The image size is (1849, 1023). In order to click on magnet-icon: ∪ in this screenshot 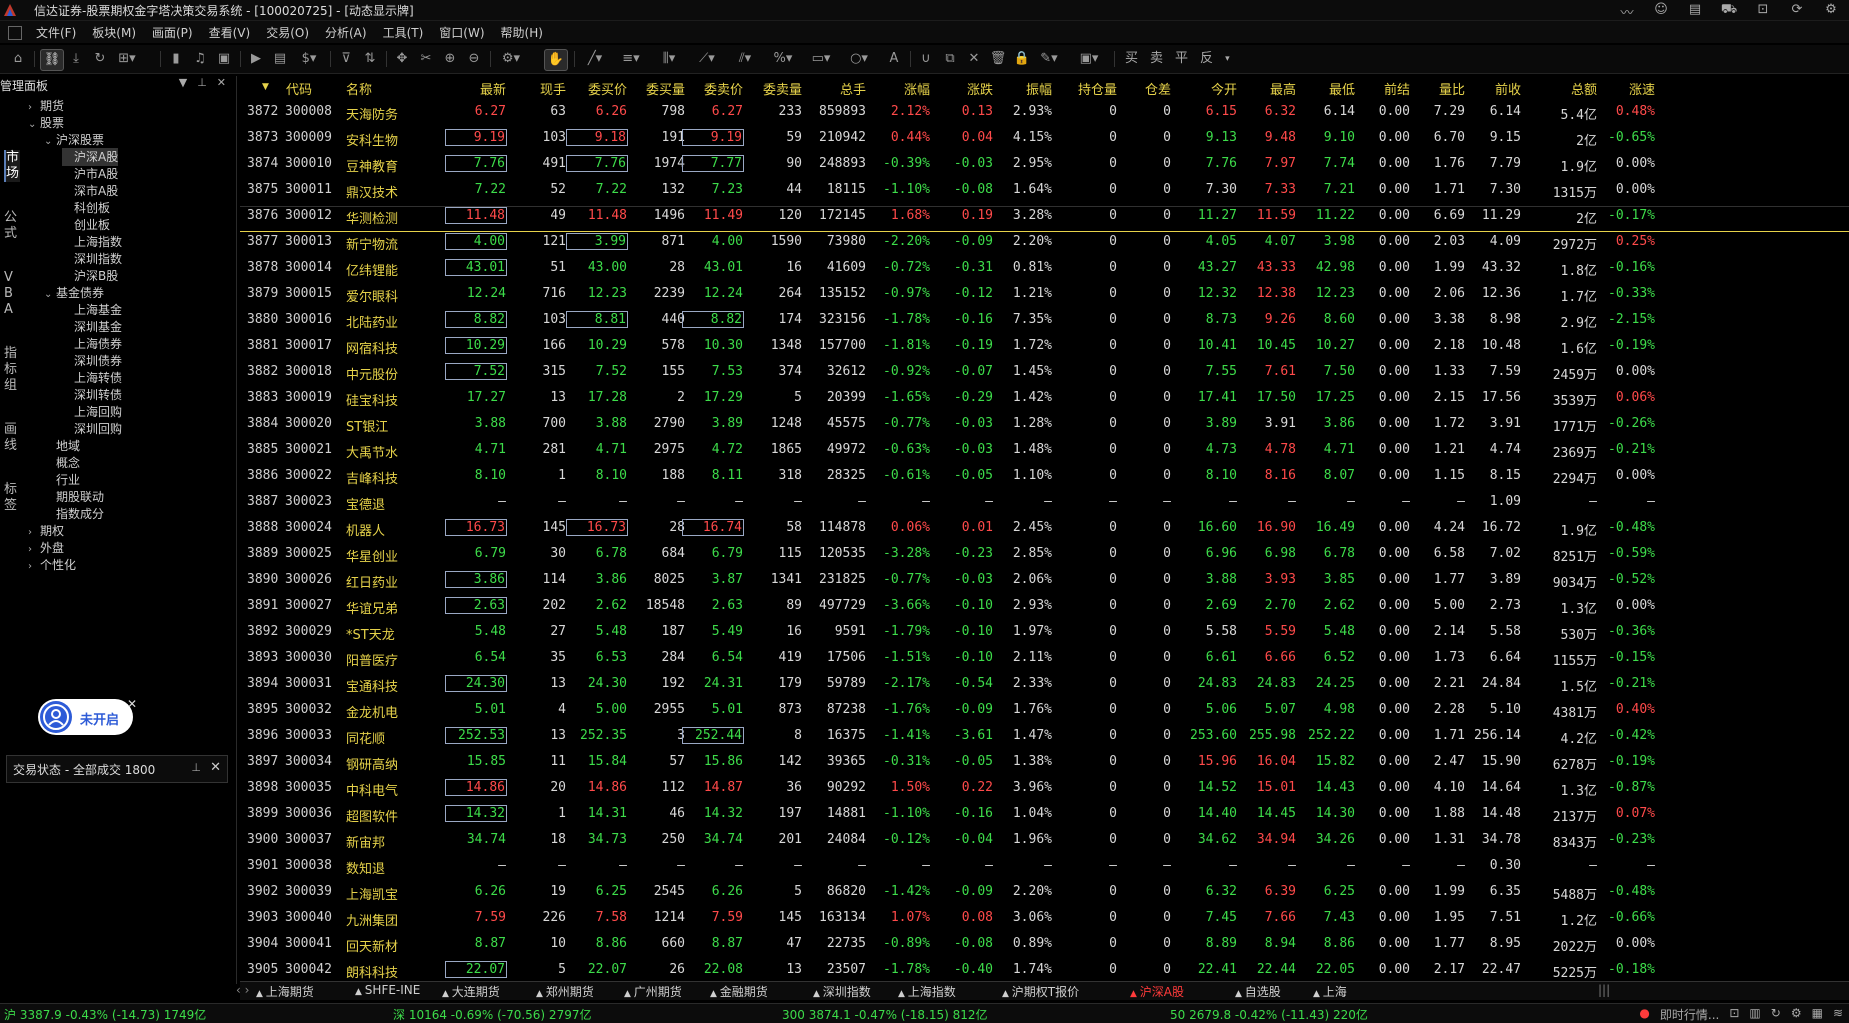, I will do `click(926, 59)`.